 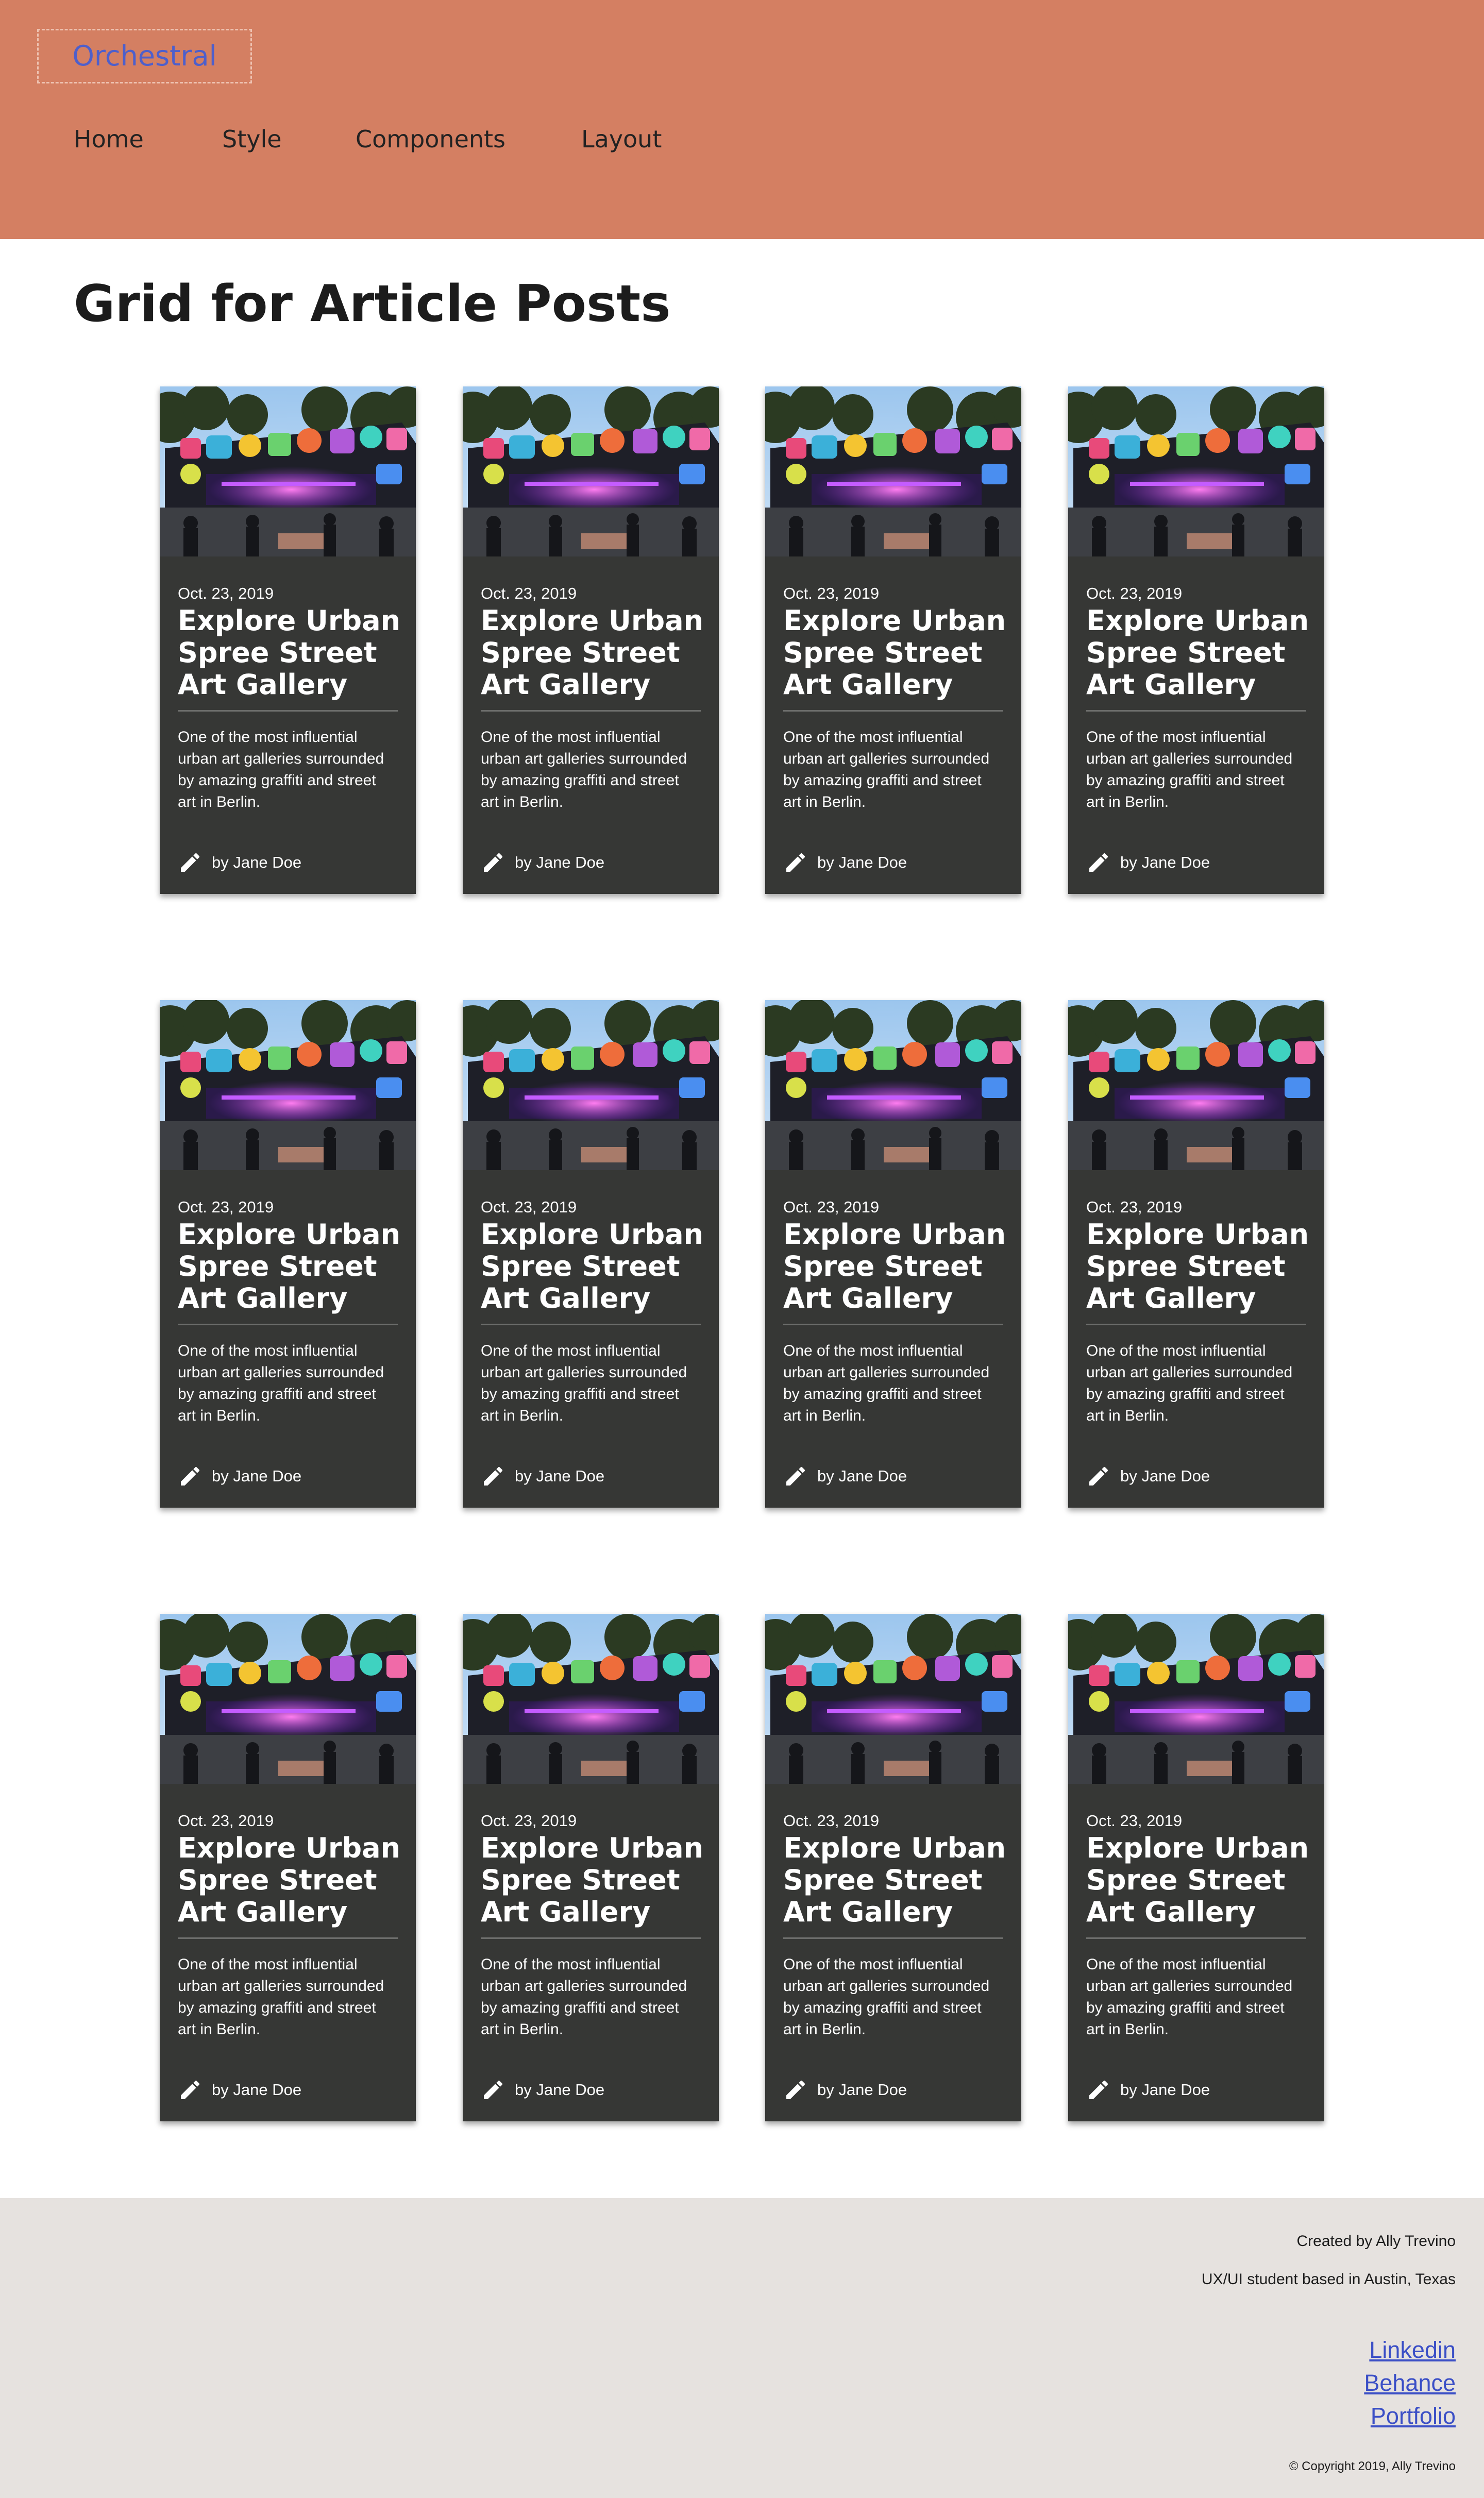 What do you see at coordinates (742, 139) in the screenshot?
I see `main-nav: Home Style Components Layout` at bounding box center [742, 139].